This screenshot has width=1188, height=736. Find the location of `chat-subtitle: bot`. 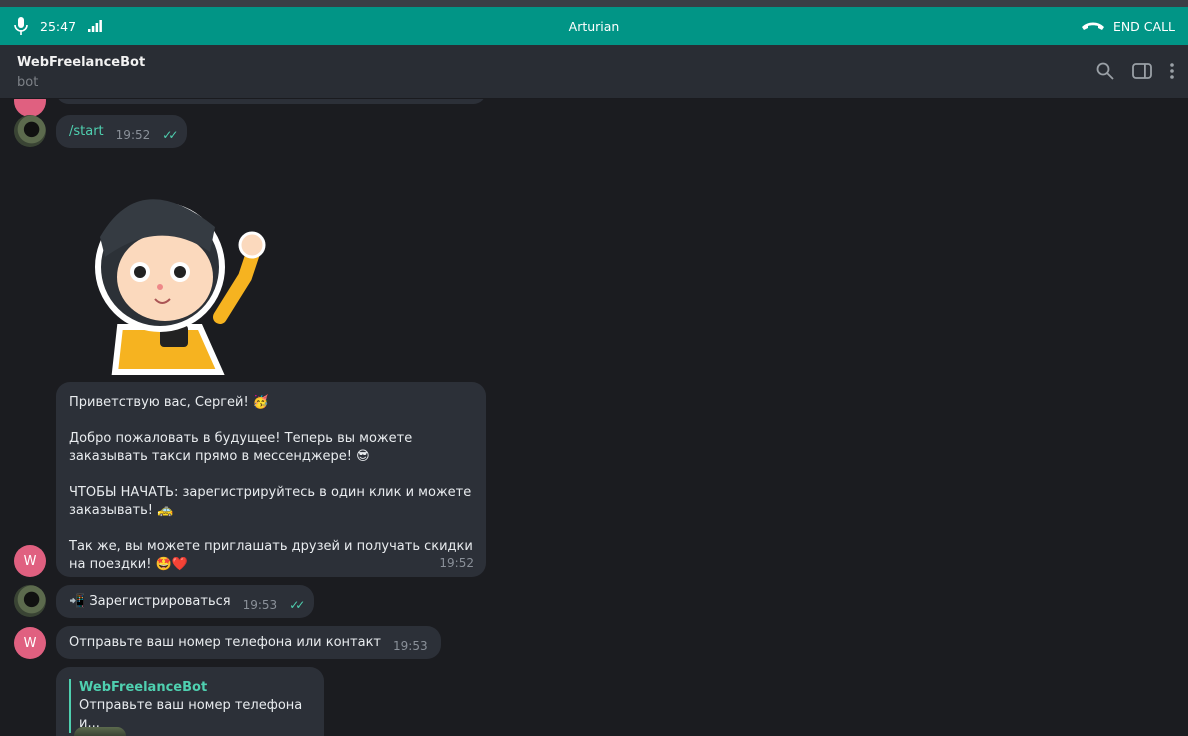

chat-subtitle: bot is located at coordinates (28, 82).